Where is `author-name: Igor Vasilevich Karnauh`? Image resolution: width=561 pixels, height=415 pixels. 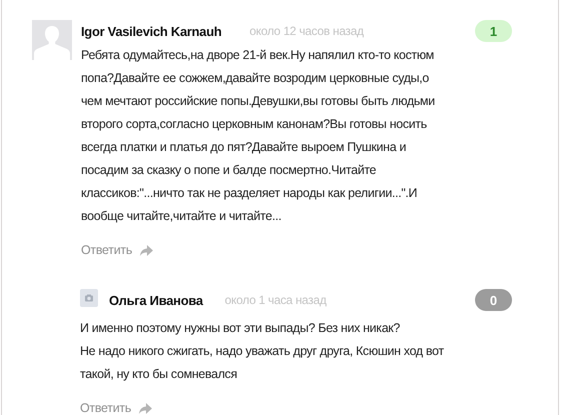 author-name: Igor Vasilevich Karnauh is located at coordinates (151, 31).